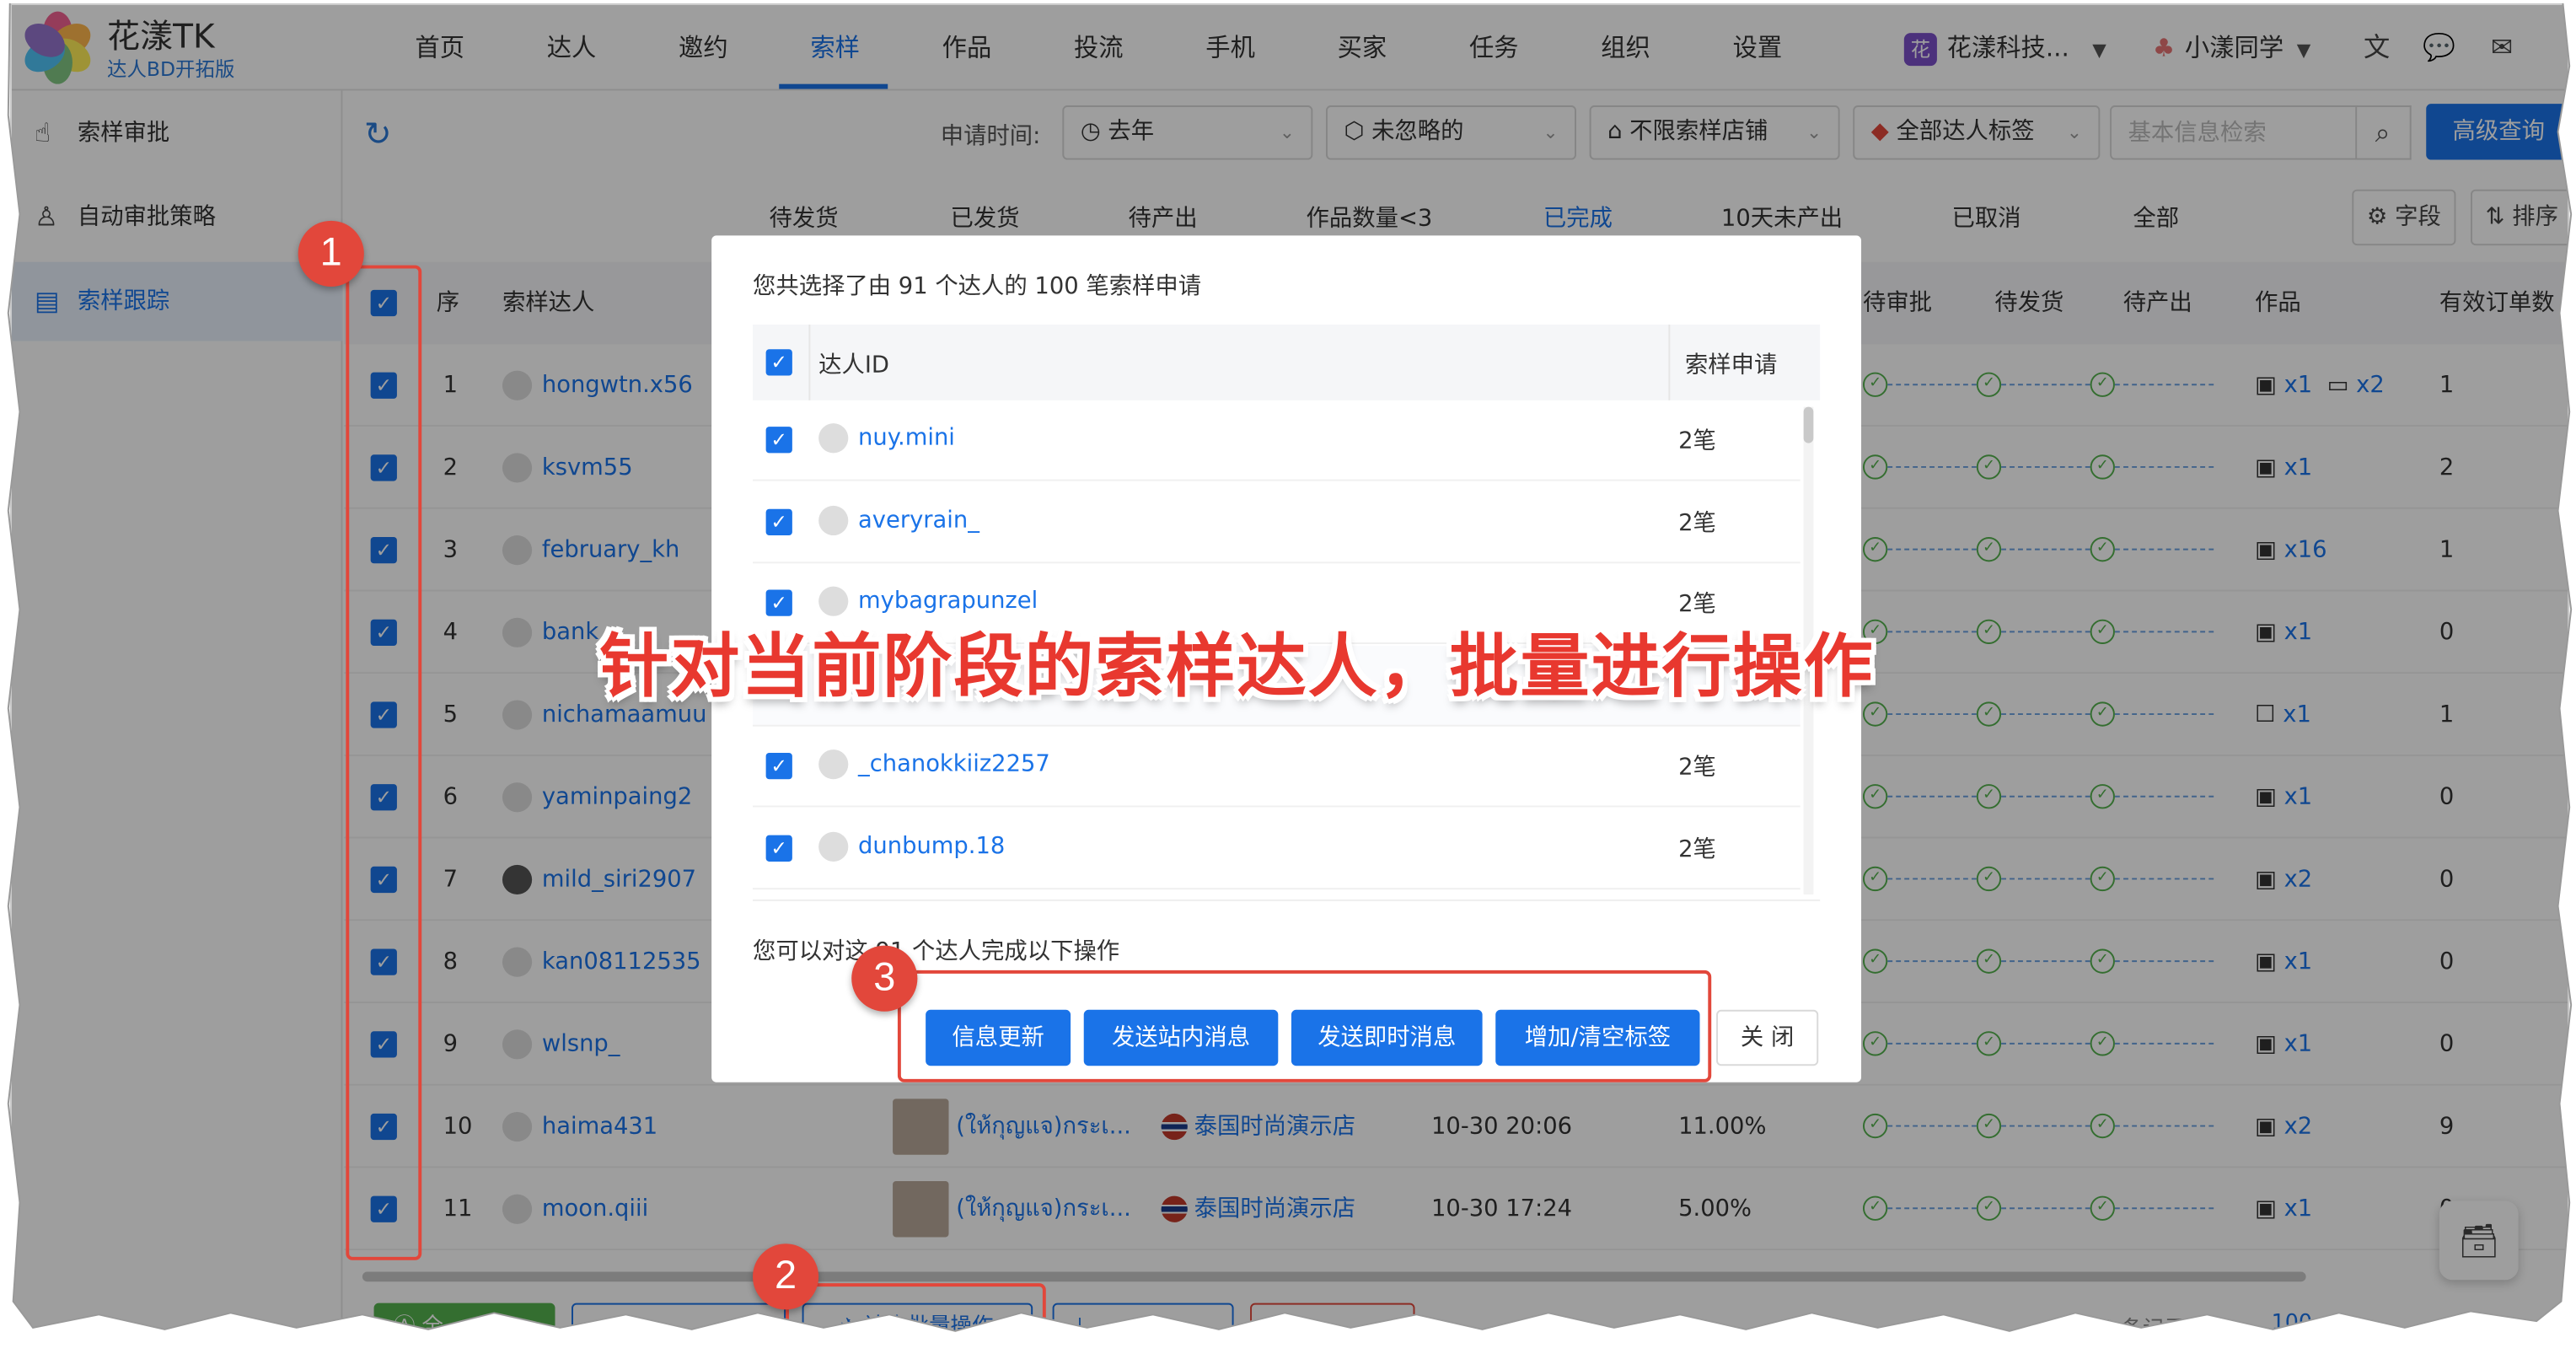 This screenshot has width=2576, height=1359. Describe the element at coordinates (954, 764) in the screenshot. I see `creator-id: _chanokkiiz2257` at that location.